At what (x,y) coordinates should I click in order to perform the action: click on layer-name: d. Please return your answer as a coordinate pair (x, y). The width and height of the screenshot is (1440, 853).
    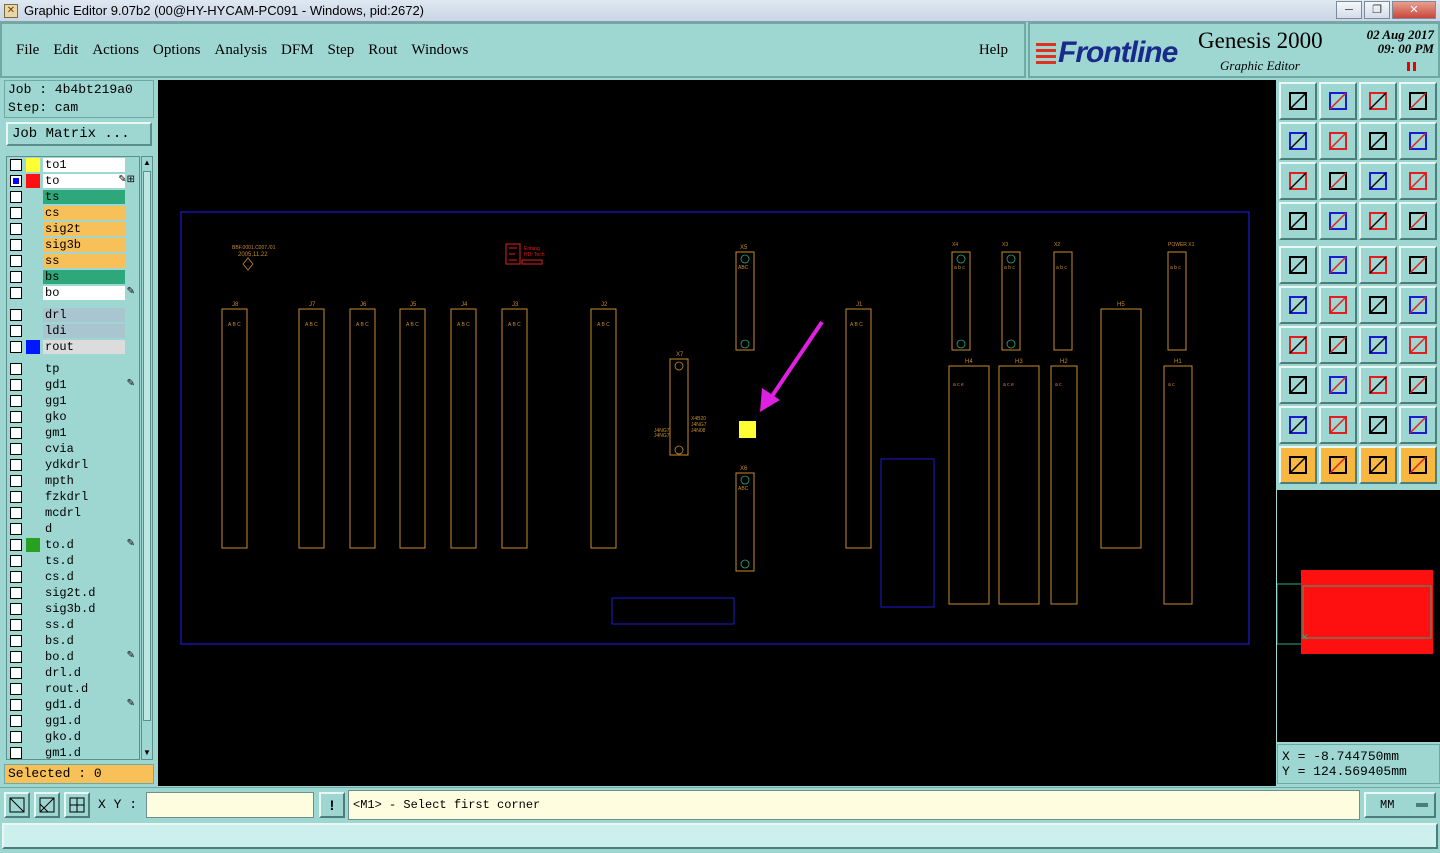
    Looking at the image, I should click on (84, 529).